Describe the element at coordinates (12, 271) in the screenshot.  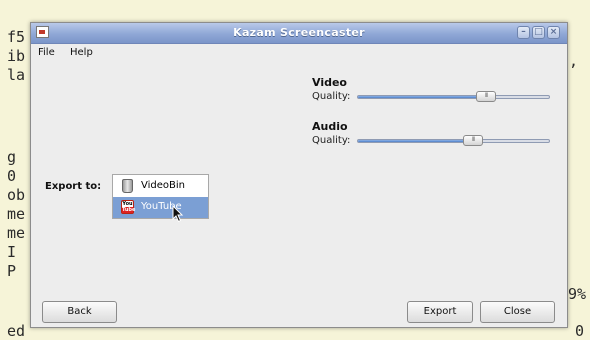
I see `terminal-line: P` at that location.